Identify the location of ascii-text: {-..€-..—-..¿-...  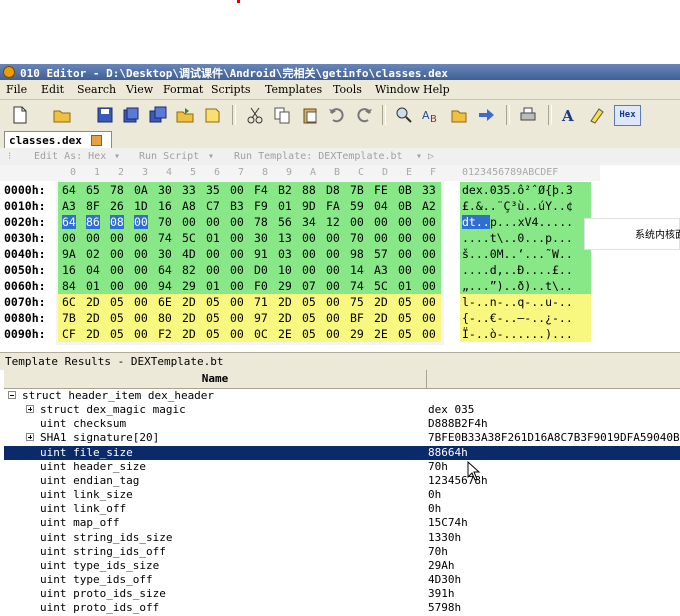
(525, 318).